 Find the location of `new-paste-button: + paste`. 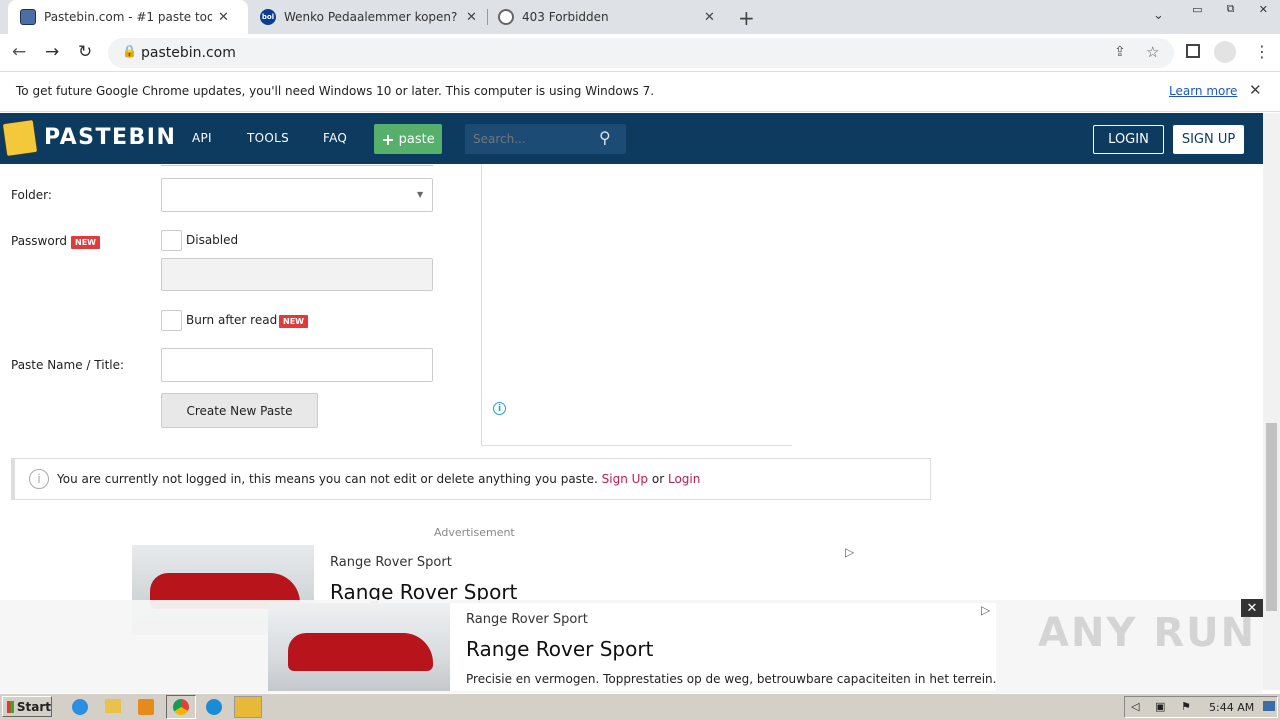

new-paste-button: + paste is located at coordinates (408, 139).